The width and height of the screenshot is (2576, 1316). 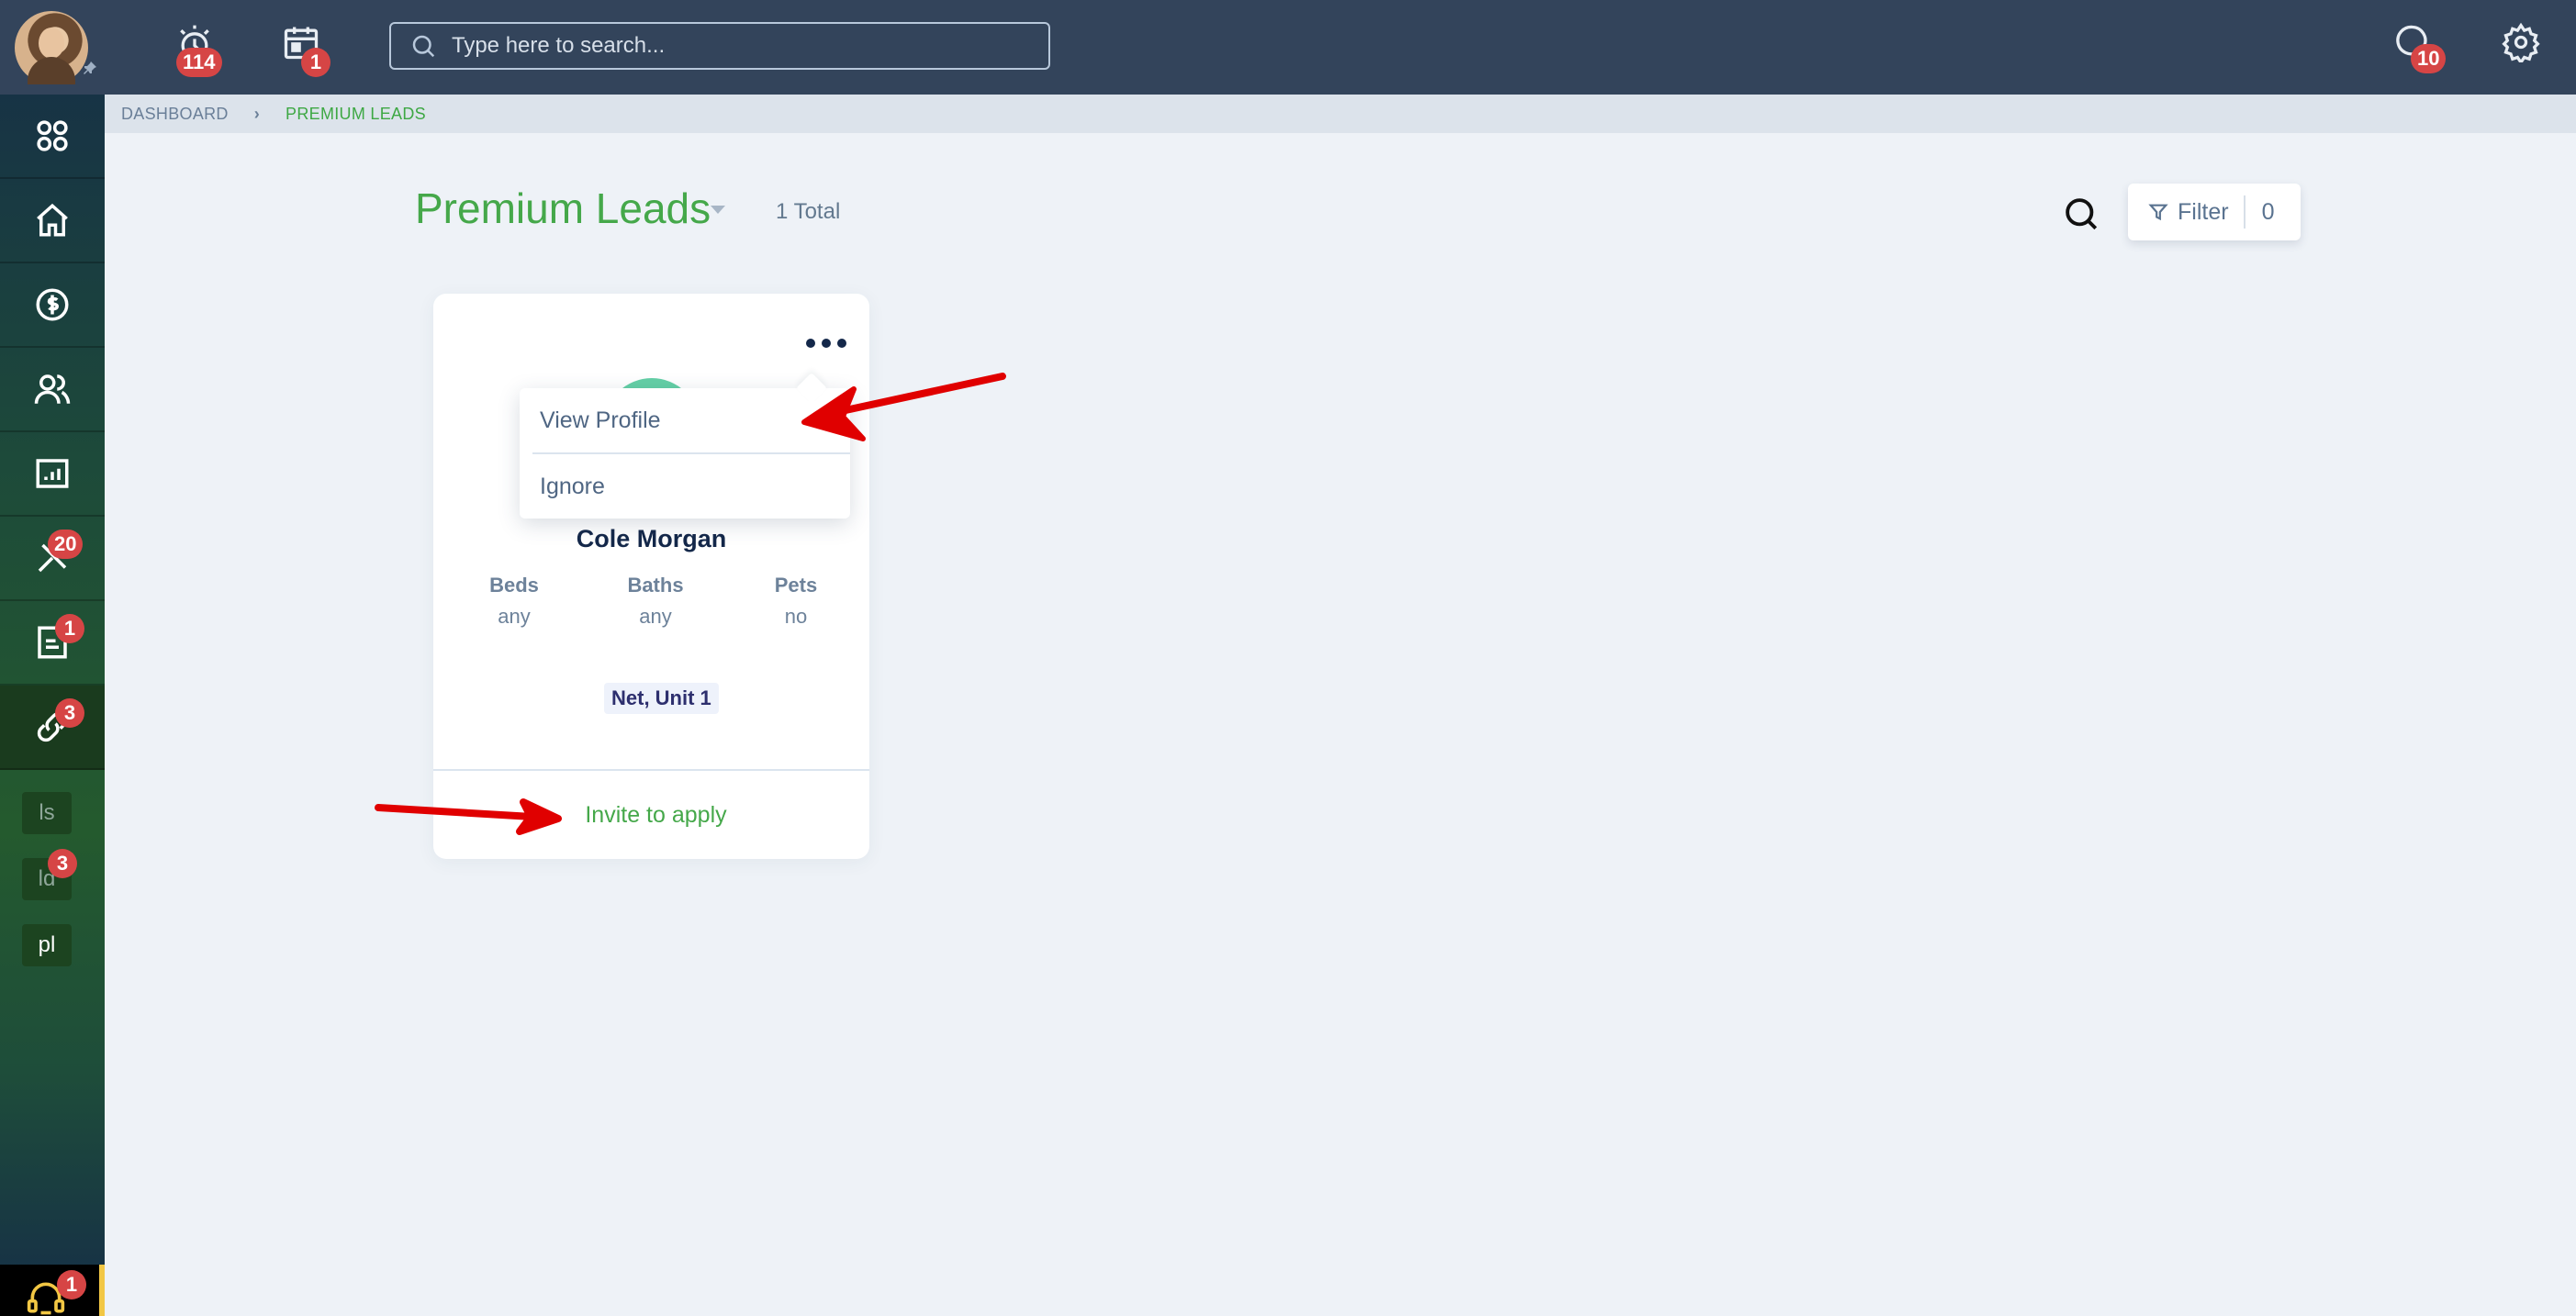 I want to click on sidebar-item-reports, so click(x=52, y=474).